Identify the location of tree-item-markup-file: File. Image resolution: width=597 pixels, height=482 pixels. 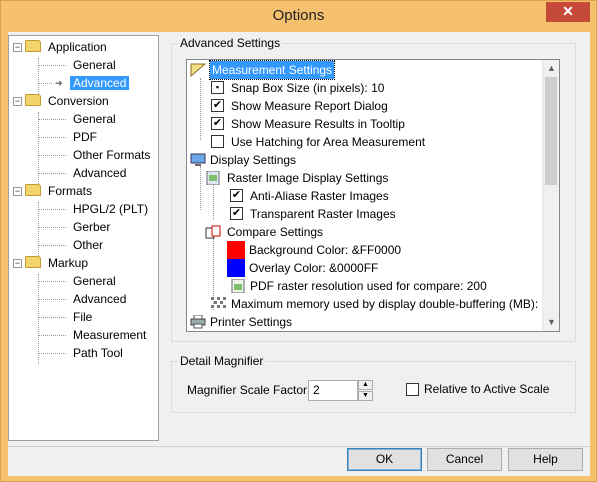
(82, 317).